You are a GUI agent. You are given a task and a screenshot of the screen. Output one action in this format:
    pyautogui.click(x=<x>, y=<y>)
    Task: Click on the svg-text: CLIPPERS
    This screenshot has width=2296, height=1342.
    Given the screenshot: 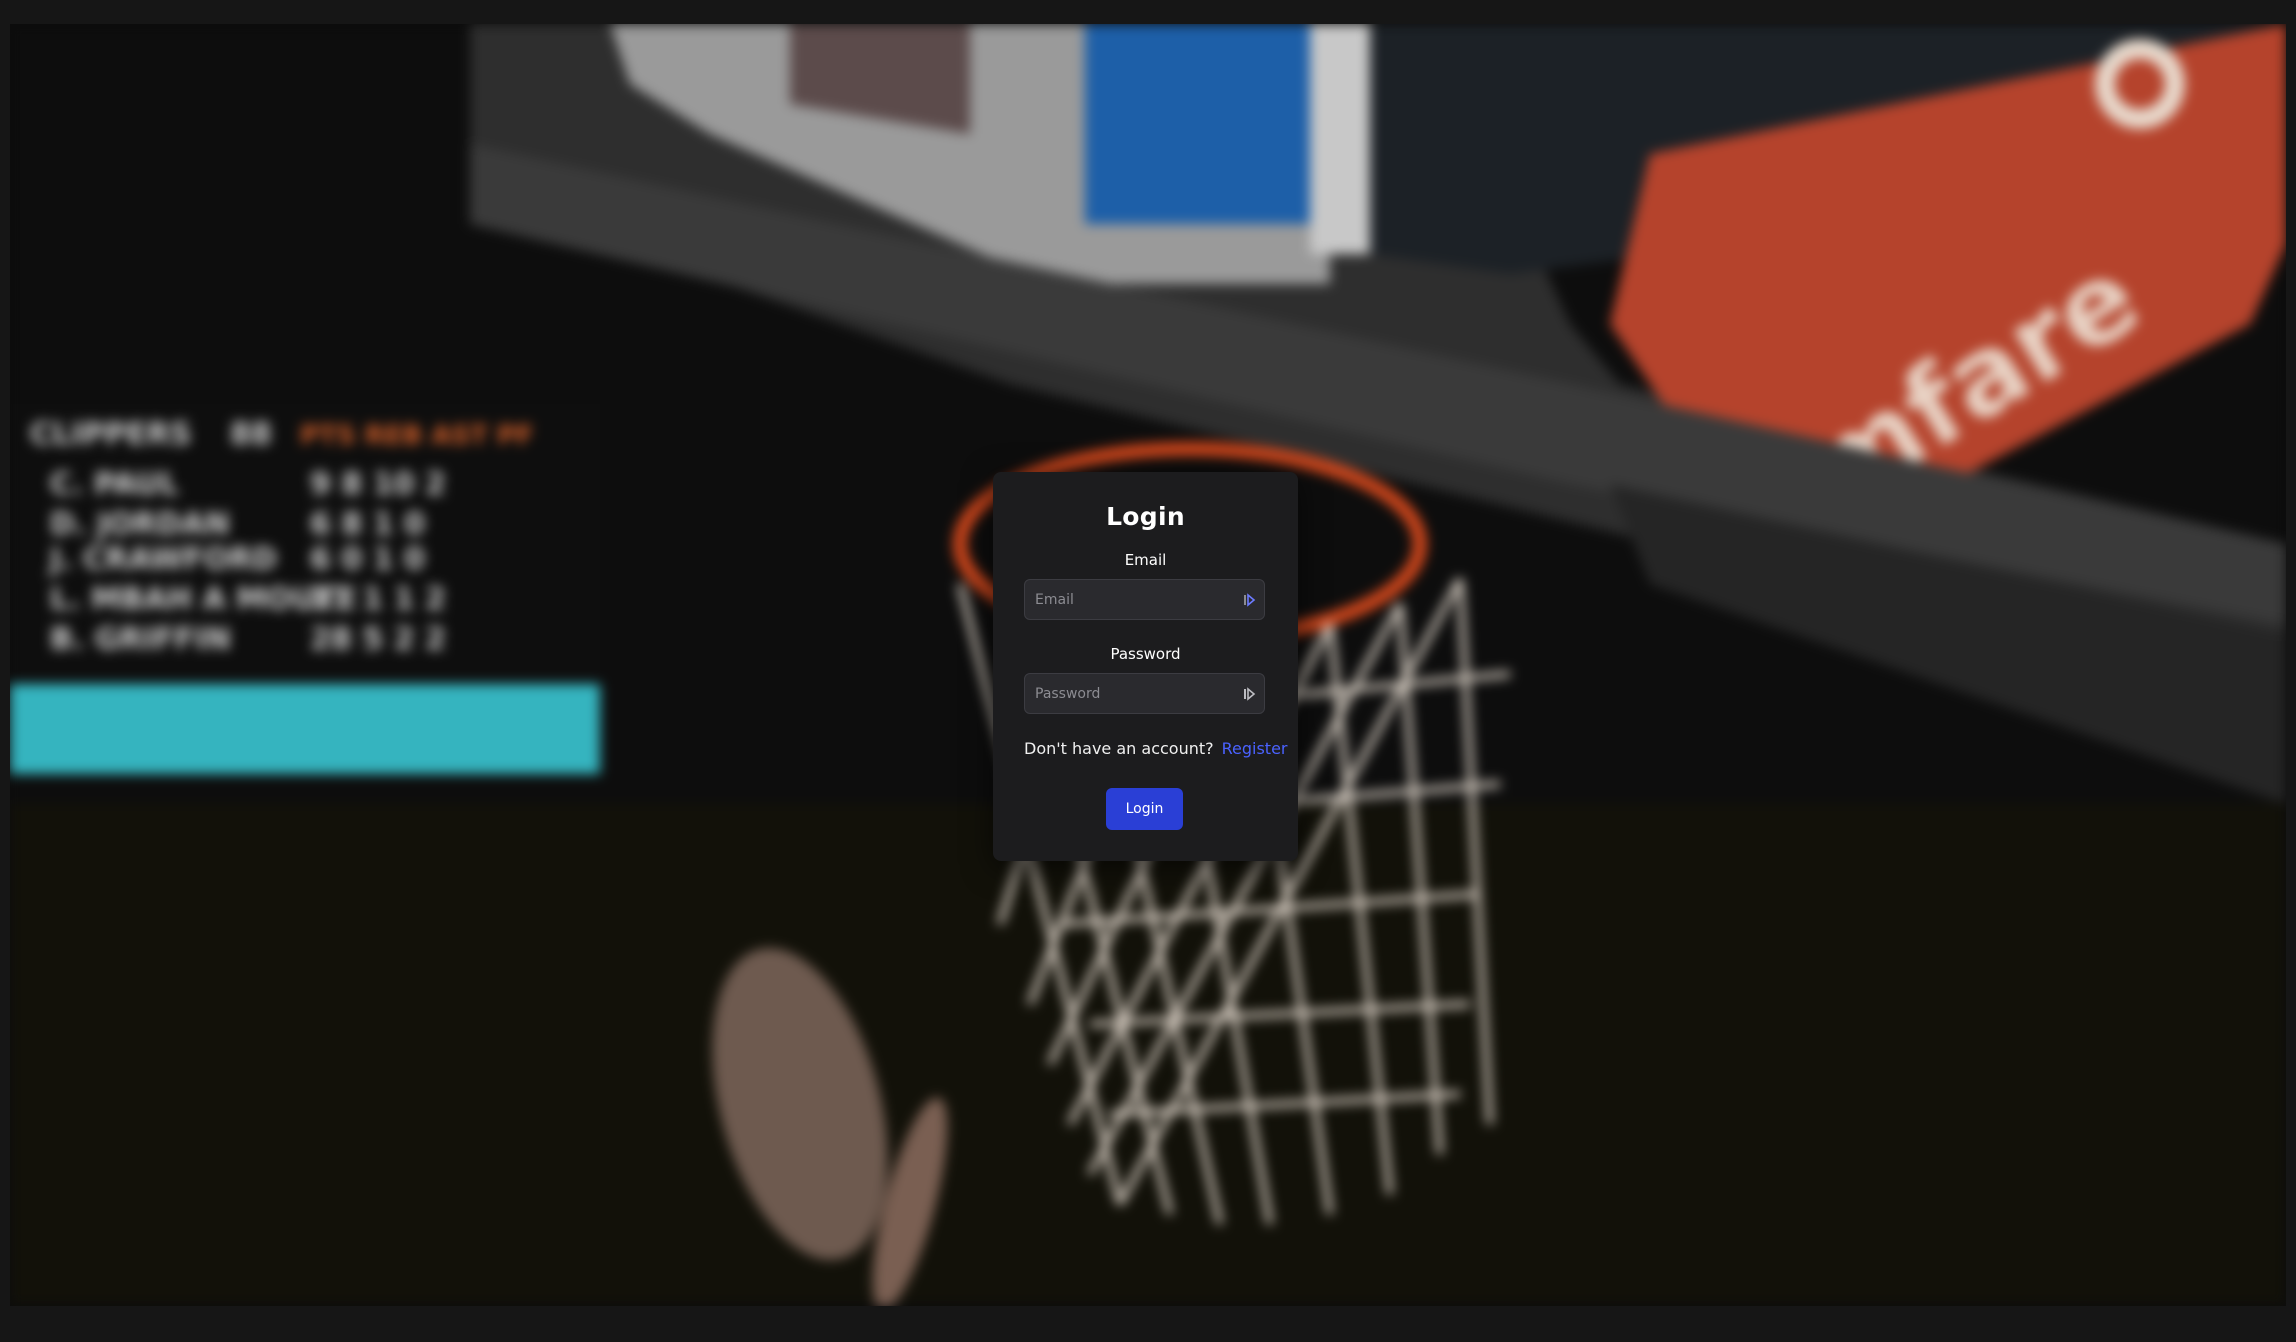 What is the action you would take?
    pyautogui.click(x=110, y=434)
    